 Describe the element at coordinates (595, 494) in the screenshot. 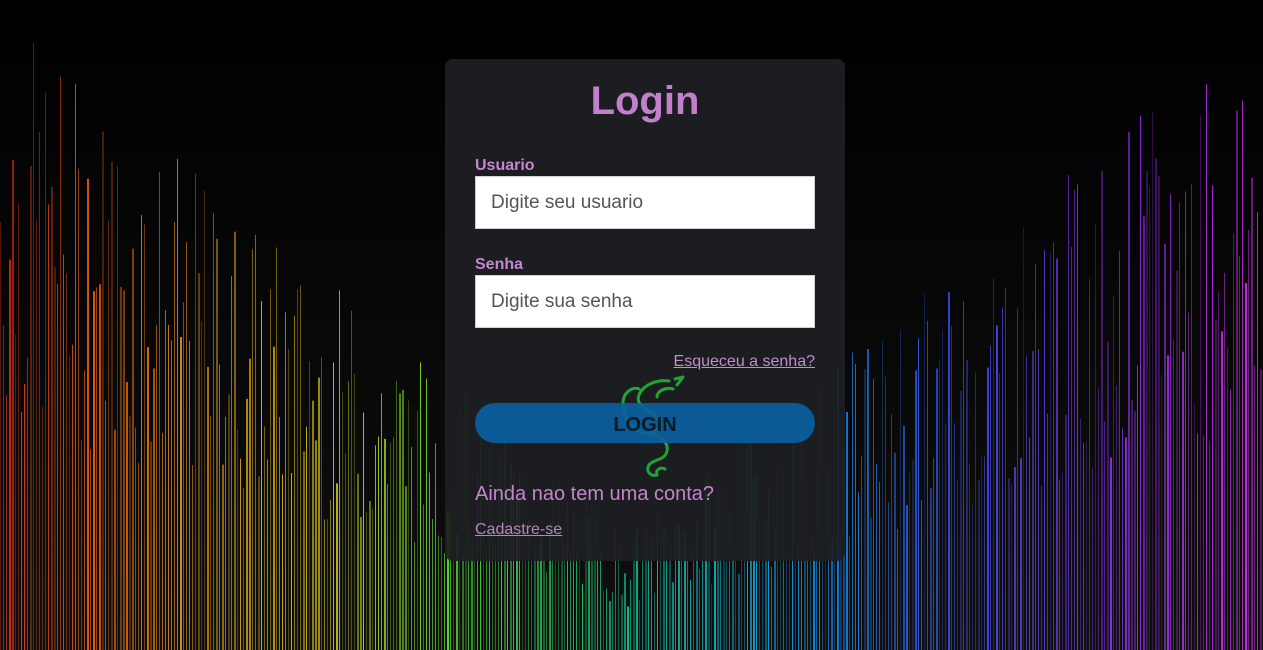

I see `signup-prompt: Ainda nao tem uma conta?` at that location.